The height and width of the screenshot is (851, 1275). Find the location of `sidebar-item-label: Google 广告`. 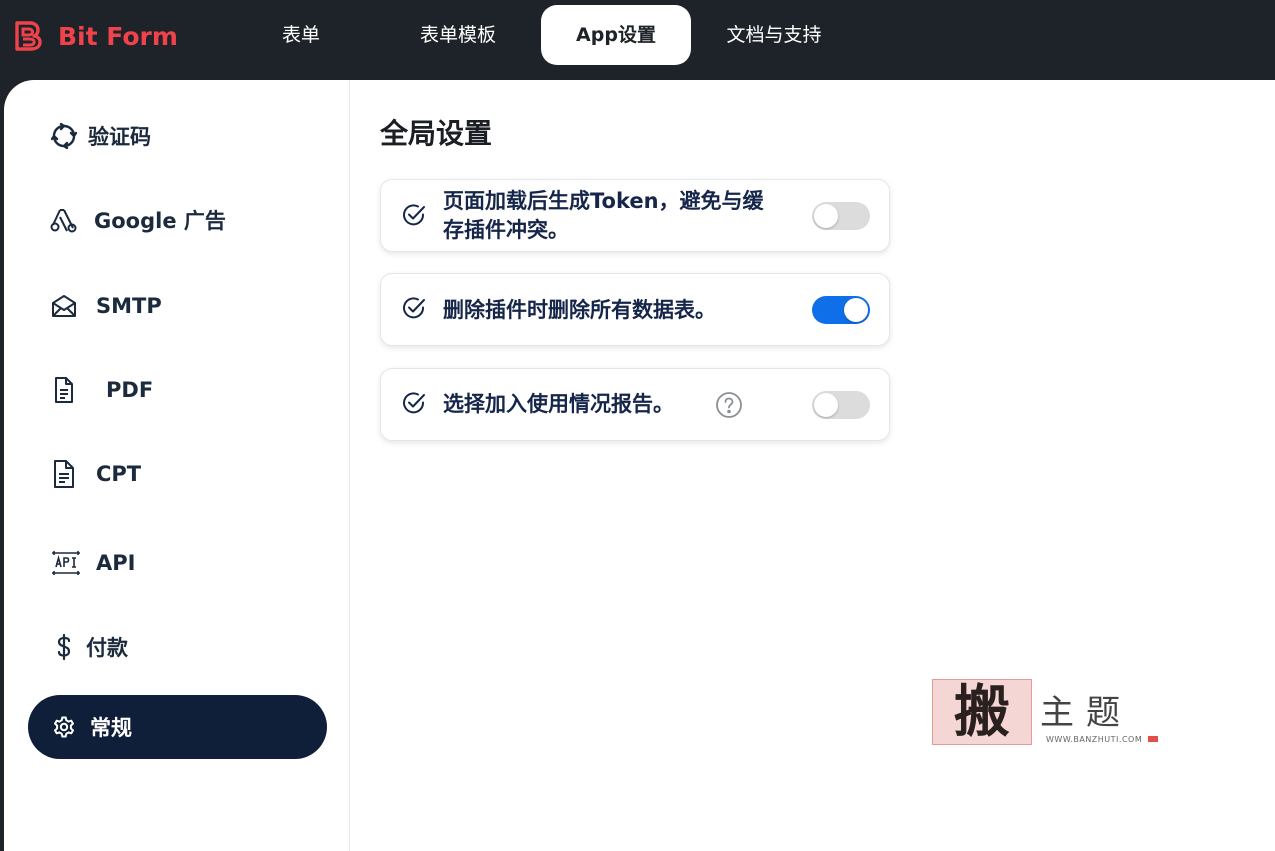

sidebar-item-label: Google 广告 is located at coordinates (160, 221).